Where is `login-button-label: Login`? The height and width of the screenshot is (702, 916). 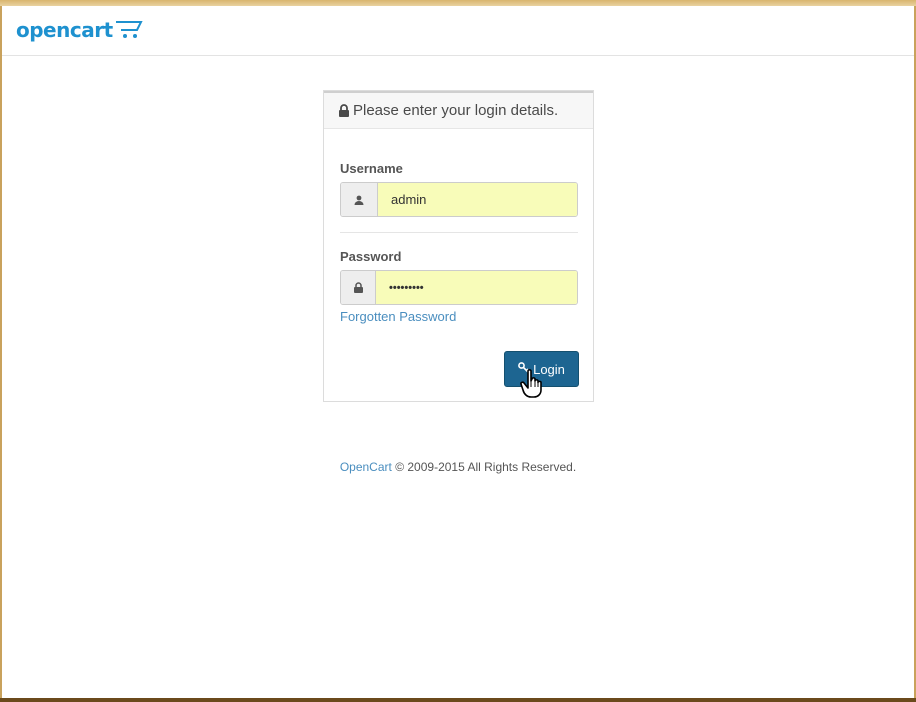 login-button-label: Login is located at coordinates (549, 369).